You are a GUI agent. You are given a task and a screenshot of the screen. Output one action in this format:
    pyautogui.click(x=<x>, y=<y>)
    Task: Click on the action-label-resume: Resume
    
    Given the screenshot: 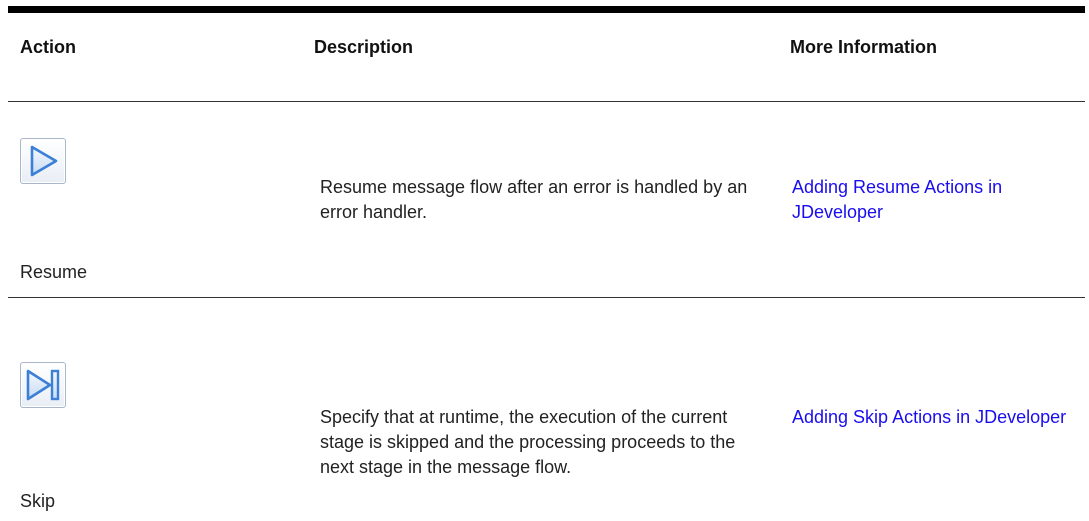 What is the action you would take?
    pyautogui.click(x=54, y=272)
    